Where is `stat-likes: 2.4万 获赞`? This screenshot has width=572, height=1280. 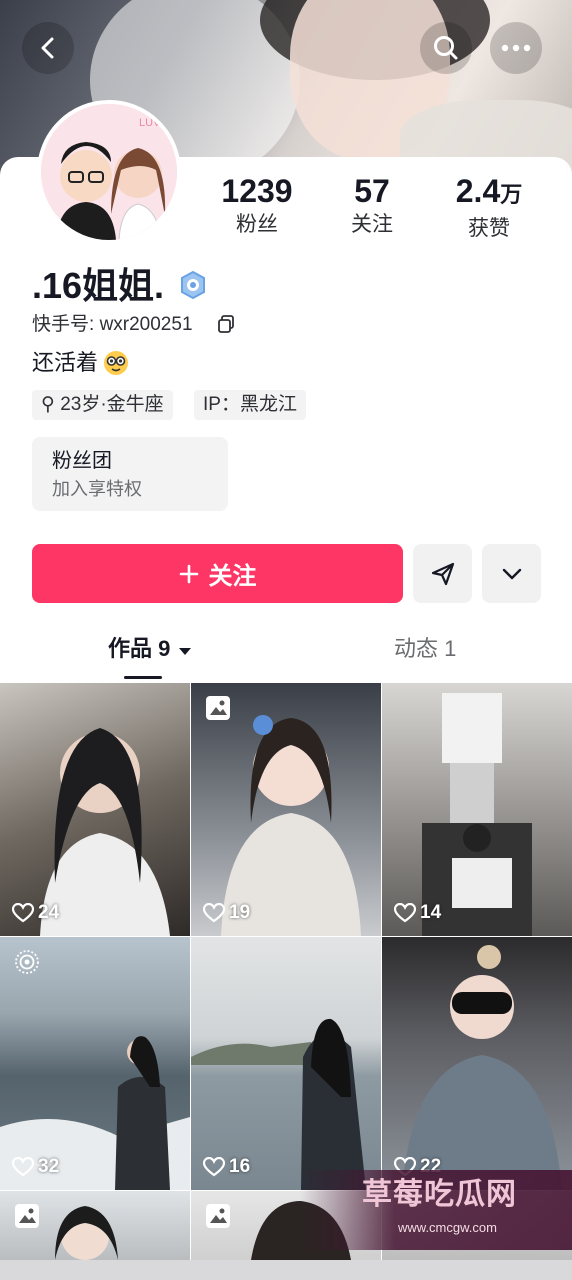
stat-likes: 2.4万 获赞 is located at coordinates (489, 208).